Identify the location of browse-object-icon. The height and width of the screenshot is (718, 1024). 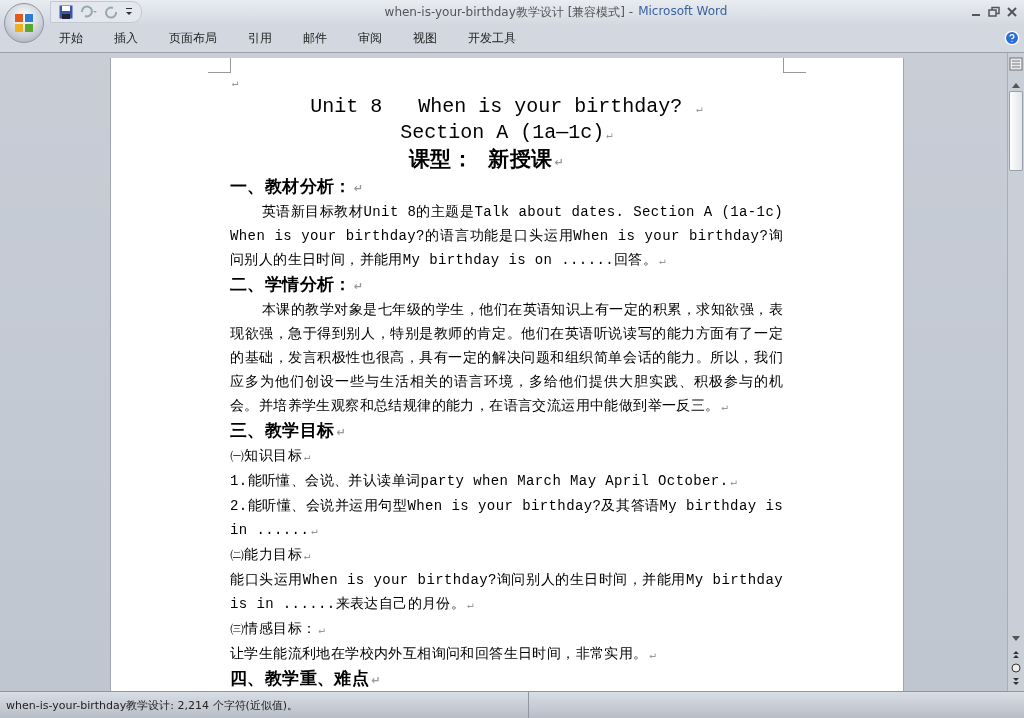
(1016, 668).